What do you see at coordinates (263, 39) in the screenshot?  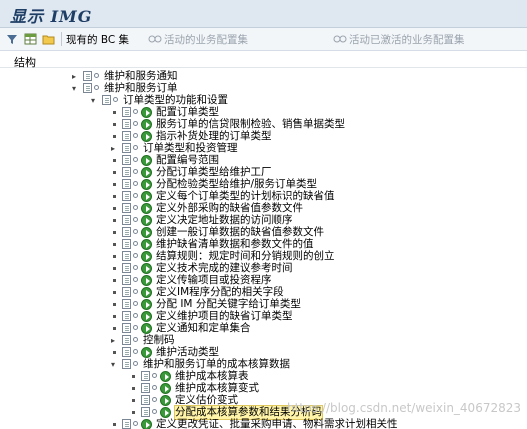 I see `toolbar: 现有的 BC 集 活动的业务配置集 活动已激活的业务配置集` at bounding box center [263, 39].